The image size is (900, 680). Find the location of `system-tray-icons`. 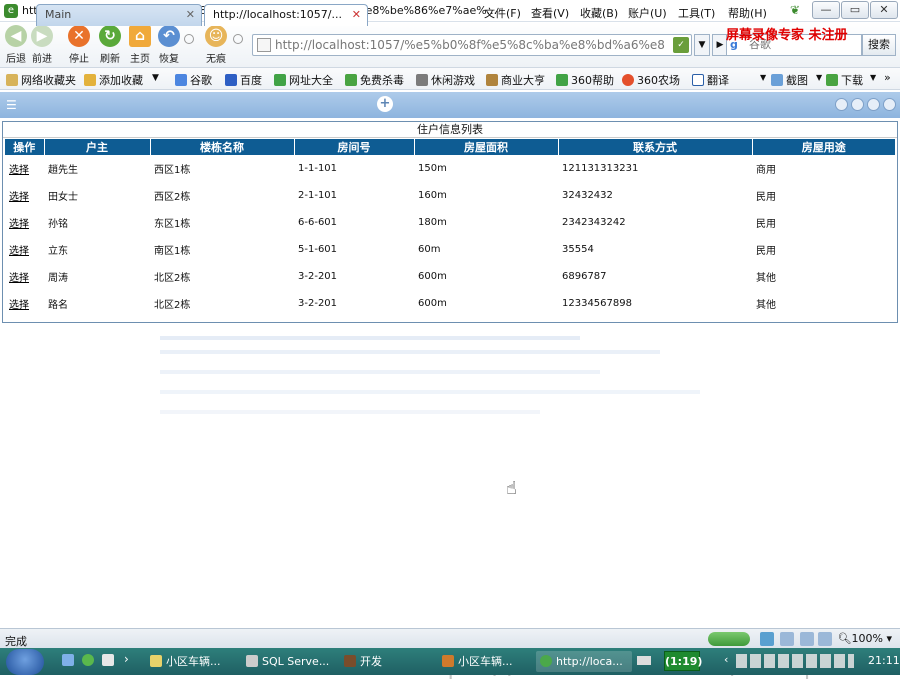

system-tray-icons is located at coordinates (795, 661).